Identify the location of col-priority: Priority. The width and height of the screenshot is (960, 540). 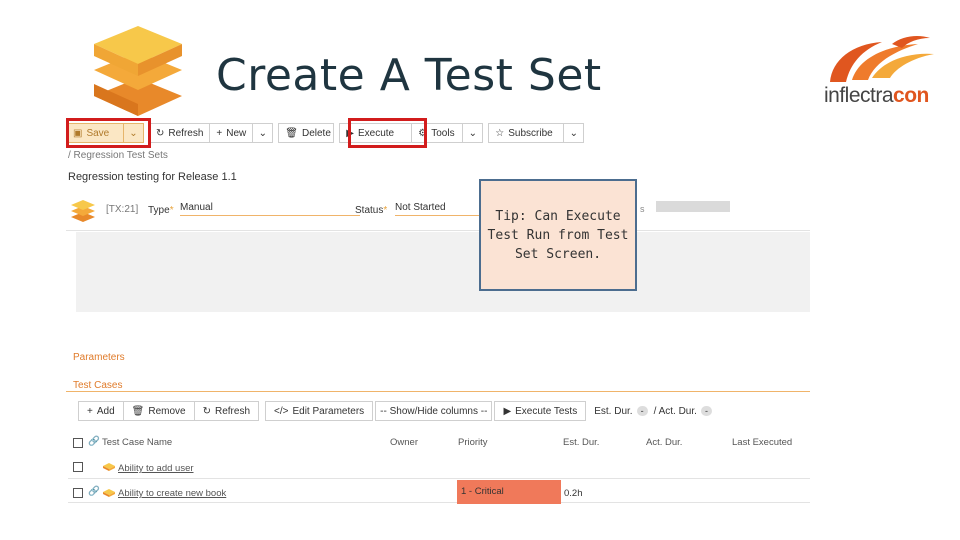
(473, 442).